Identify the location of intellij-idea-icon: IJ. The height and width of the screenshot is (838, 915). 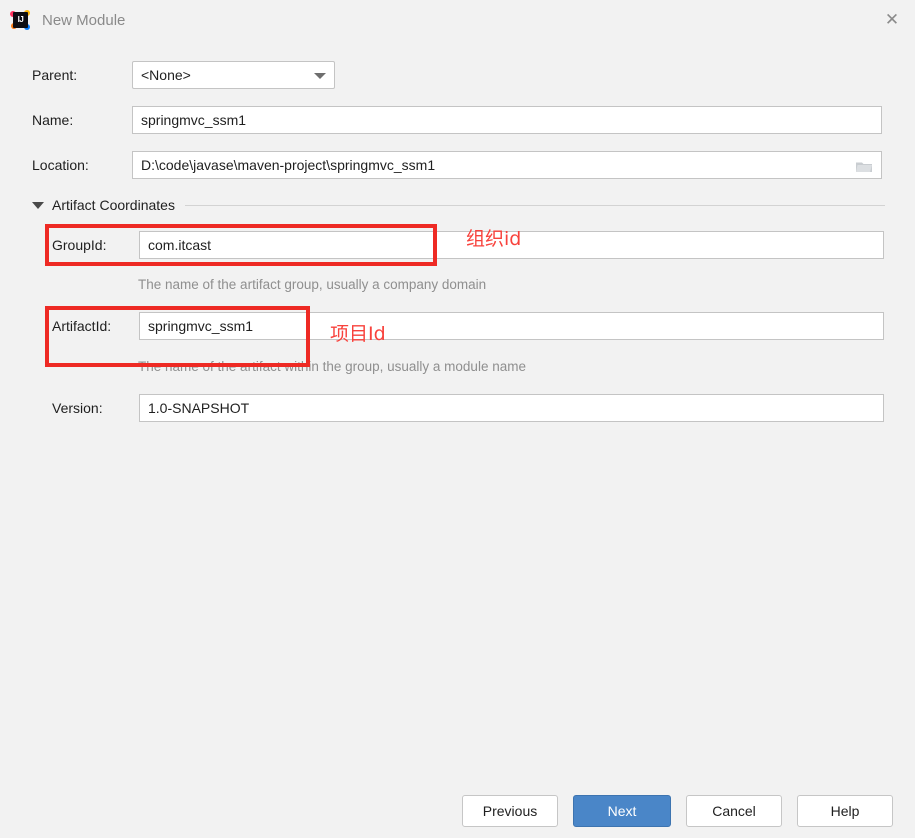
(20, 20).